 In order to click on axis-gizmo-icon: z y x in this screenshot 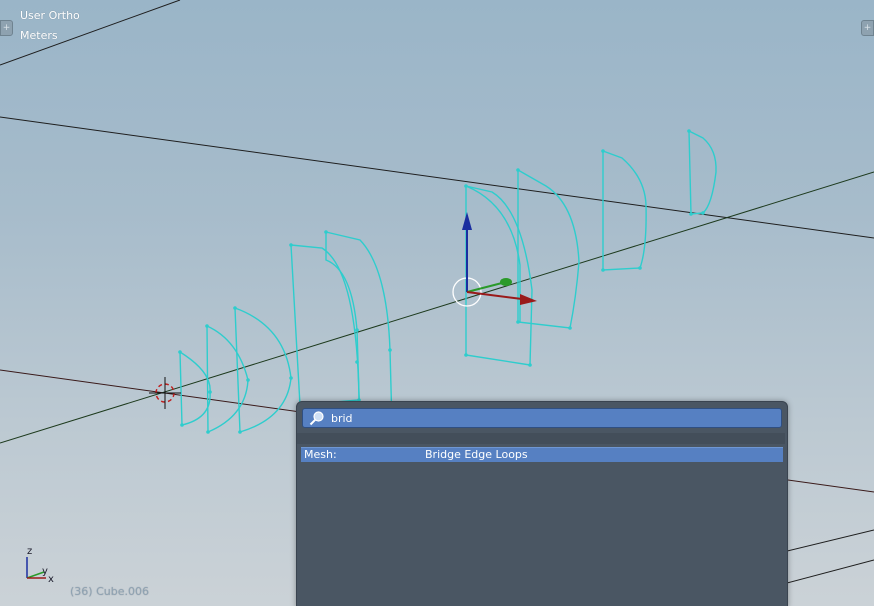, I will do `click(40, 565)`.